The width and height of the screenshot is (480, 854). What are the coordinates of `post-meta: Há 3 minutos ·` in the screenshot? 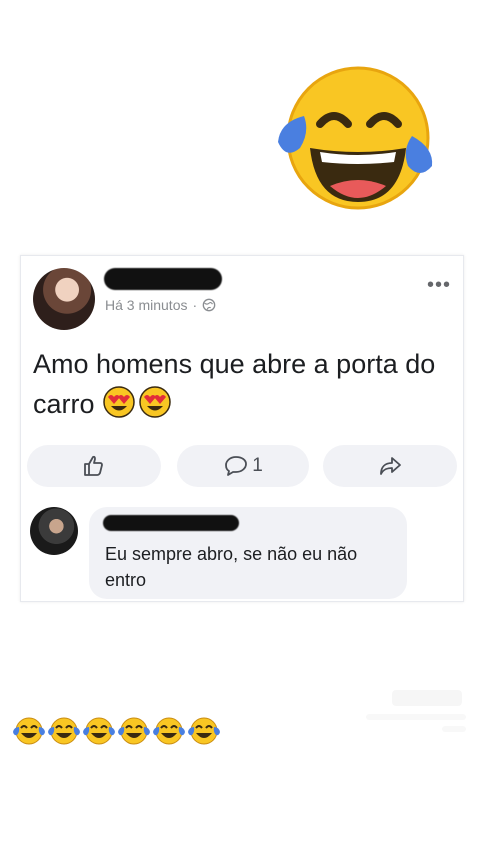 It's located at (160, 305).